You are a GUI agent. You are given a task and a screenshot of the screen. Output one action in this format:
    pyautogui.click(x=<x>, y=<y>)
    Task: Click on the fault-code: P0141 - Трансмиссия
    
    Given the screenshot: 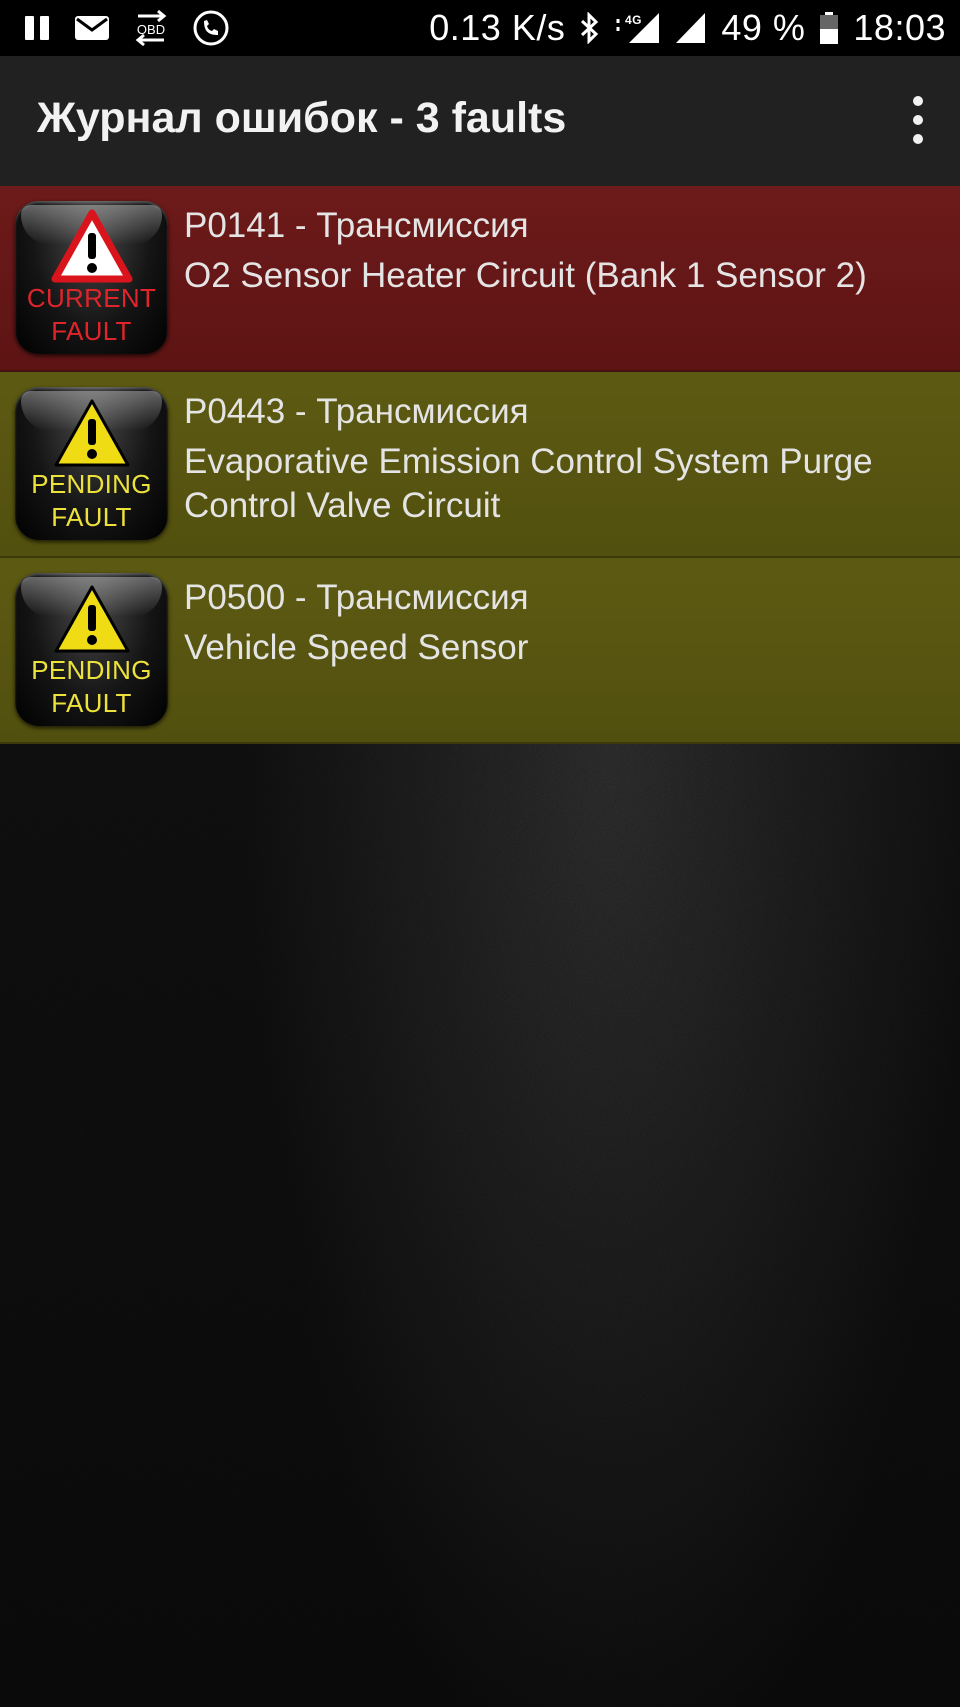 What is the action you would take?
    pyautogui.click(x=356, y=225)
    